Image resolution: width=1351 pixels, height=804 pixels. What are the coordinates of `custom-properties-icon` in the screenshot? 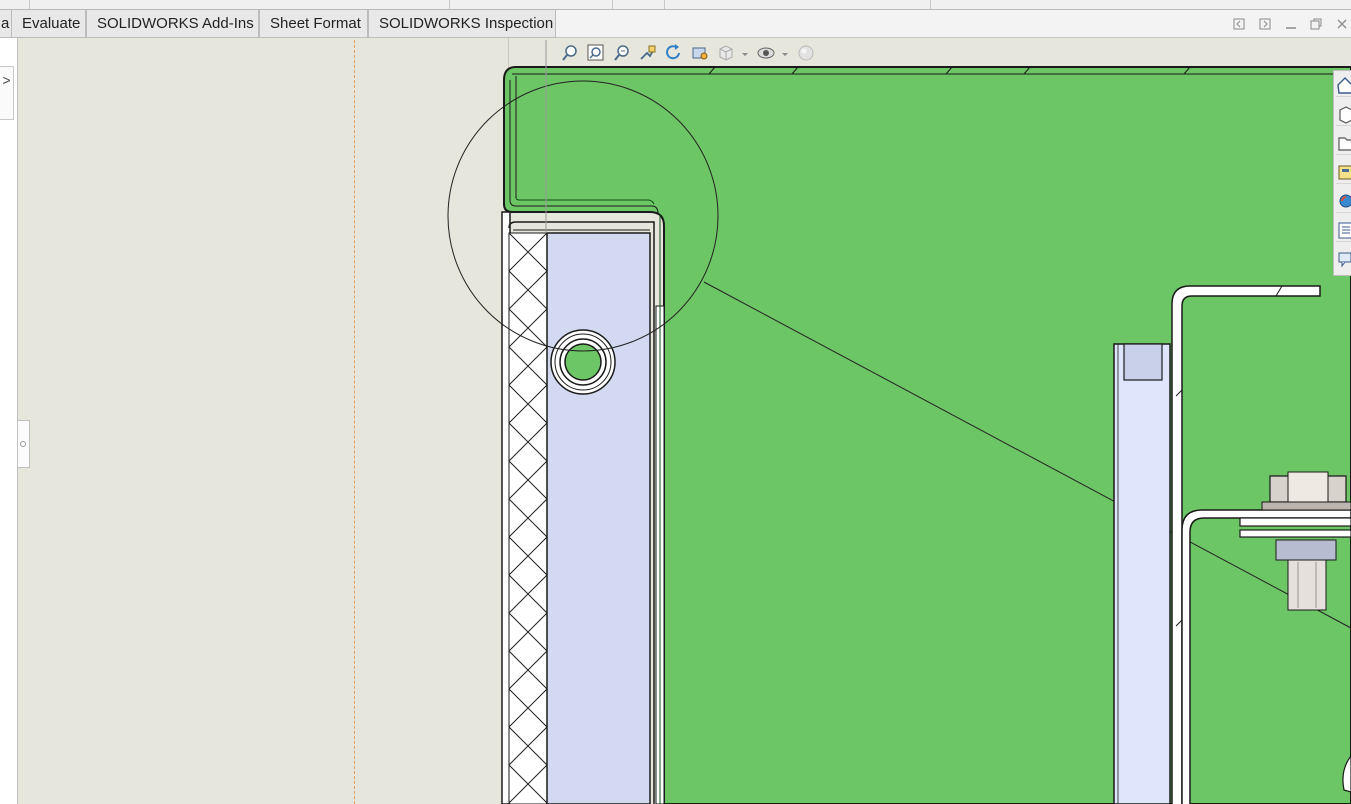 It's located at (1343, 230).